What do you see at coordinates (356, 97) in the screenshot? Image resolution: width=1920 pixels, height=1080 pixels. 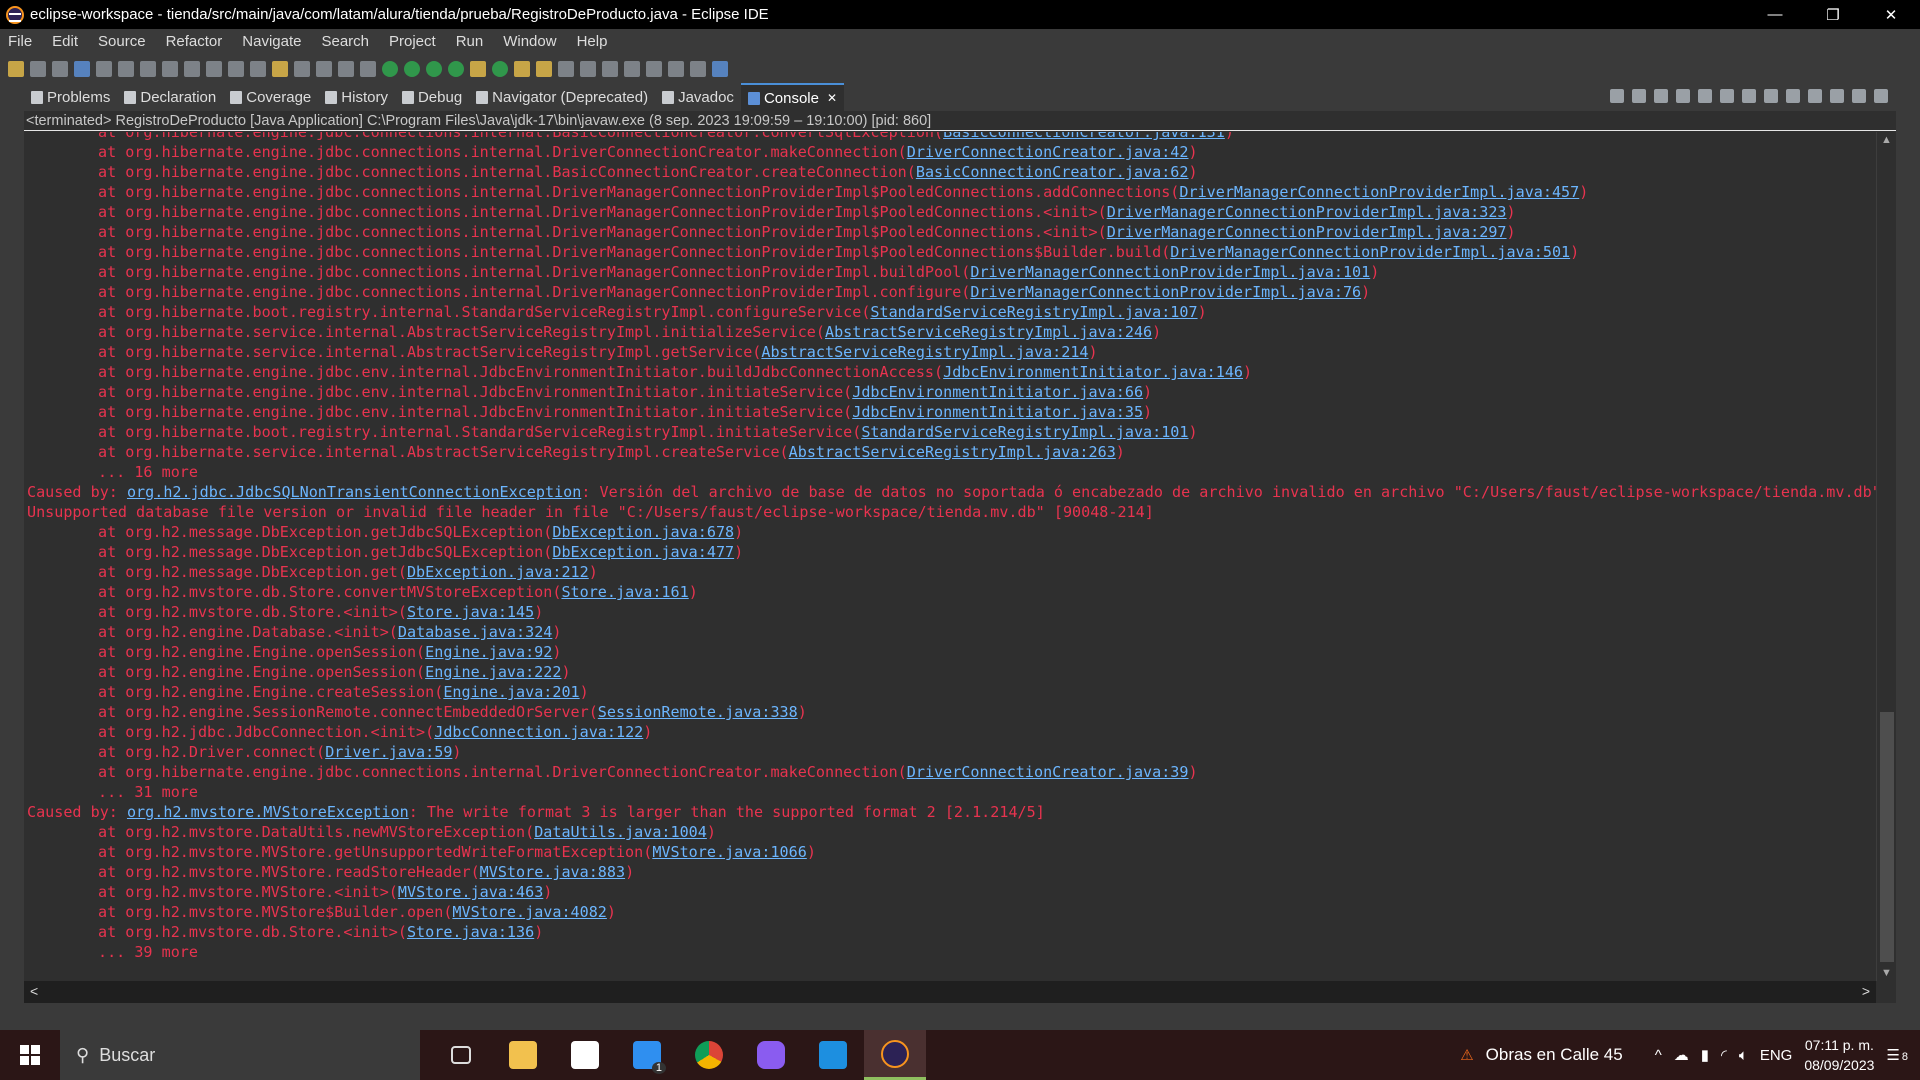 I see `tab-history: History` at bounding box center [356, 97].